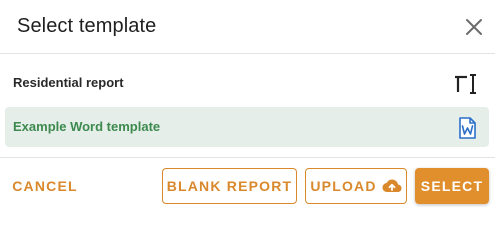  I want to click on upload-button: UPLOAD, so click(356, 186).